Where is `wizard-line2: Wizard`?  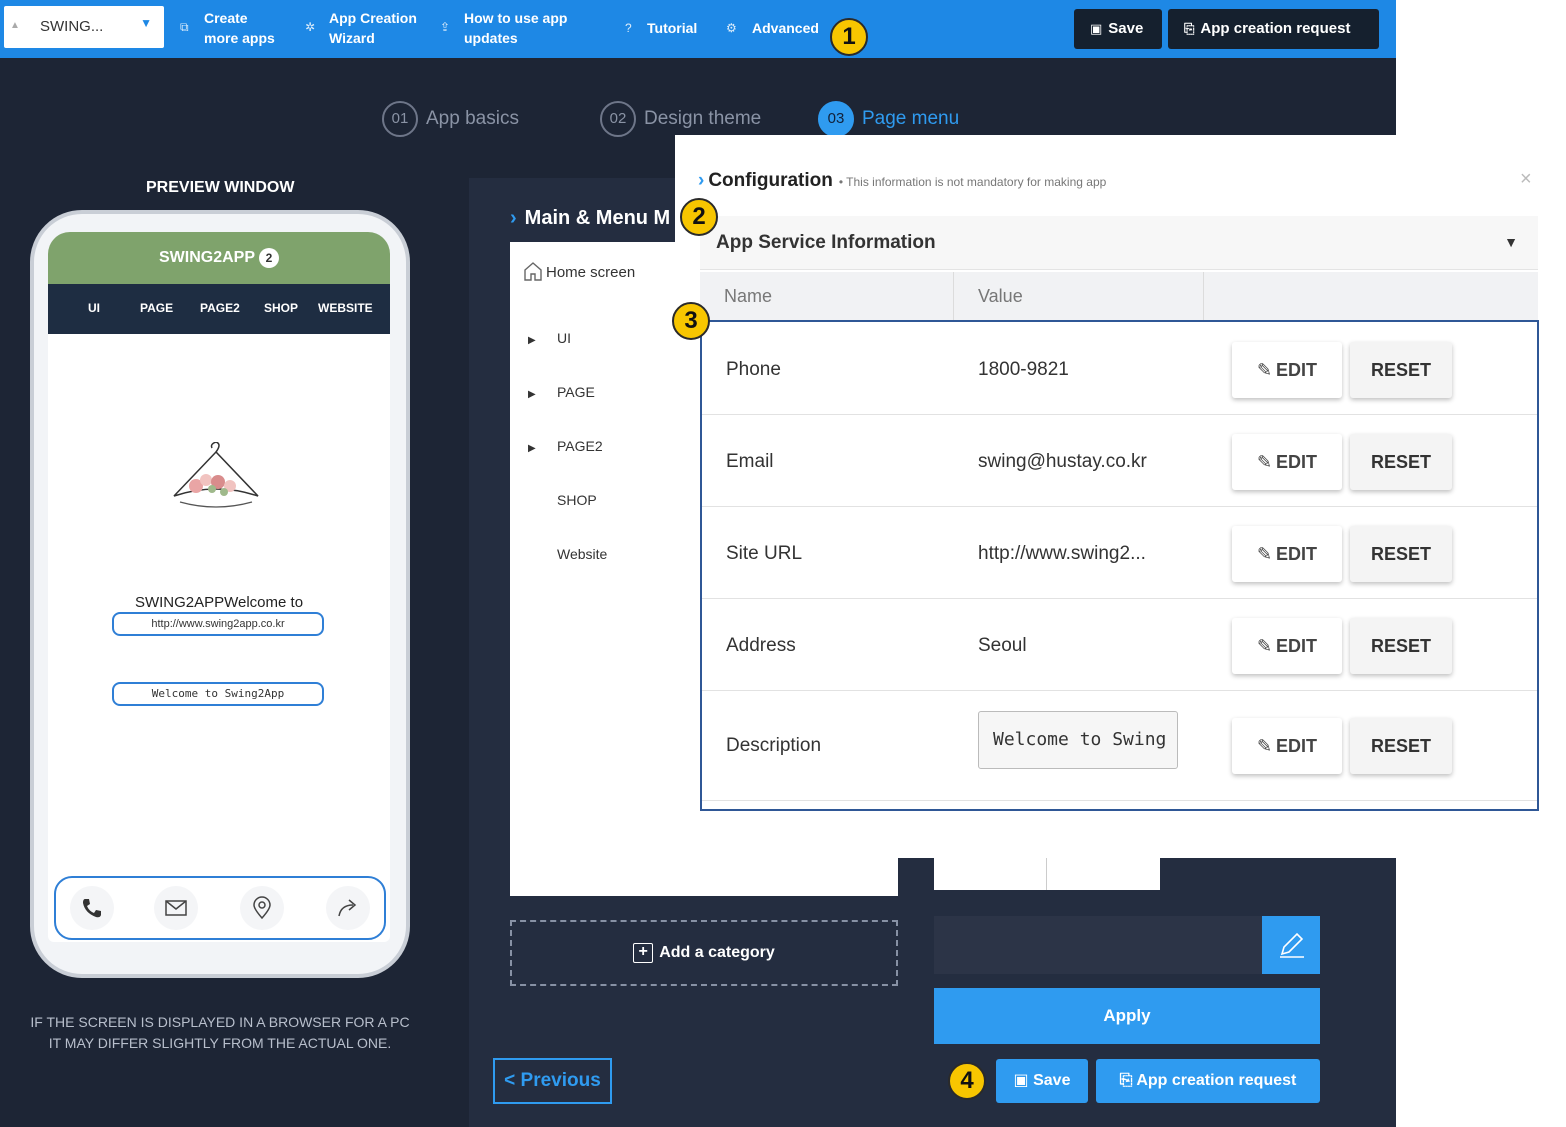
wizard-line2: Wizard is located at coordinates (352, 38).